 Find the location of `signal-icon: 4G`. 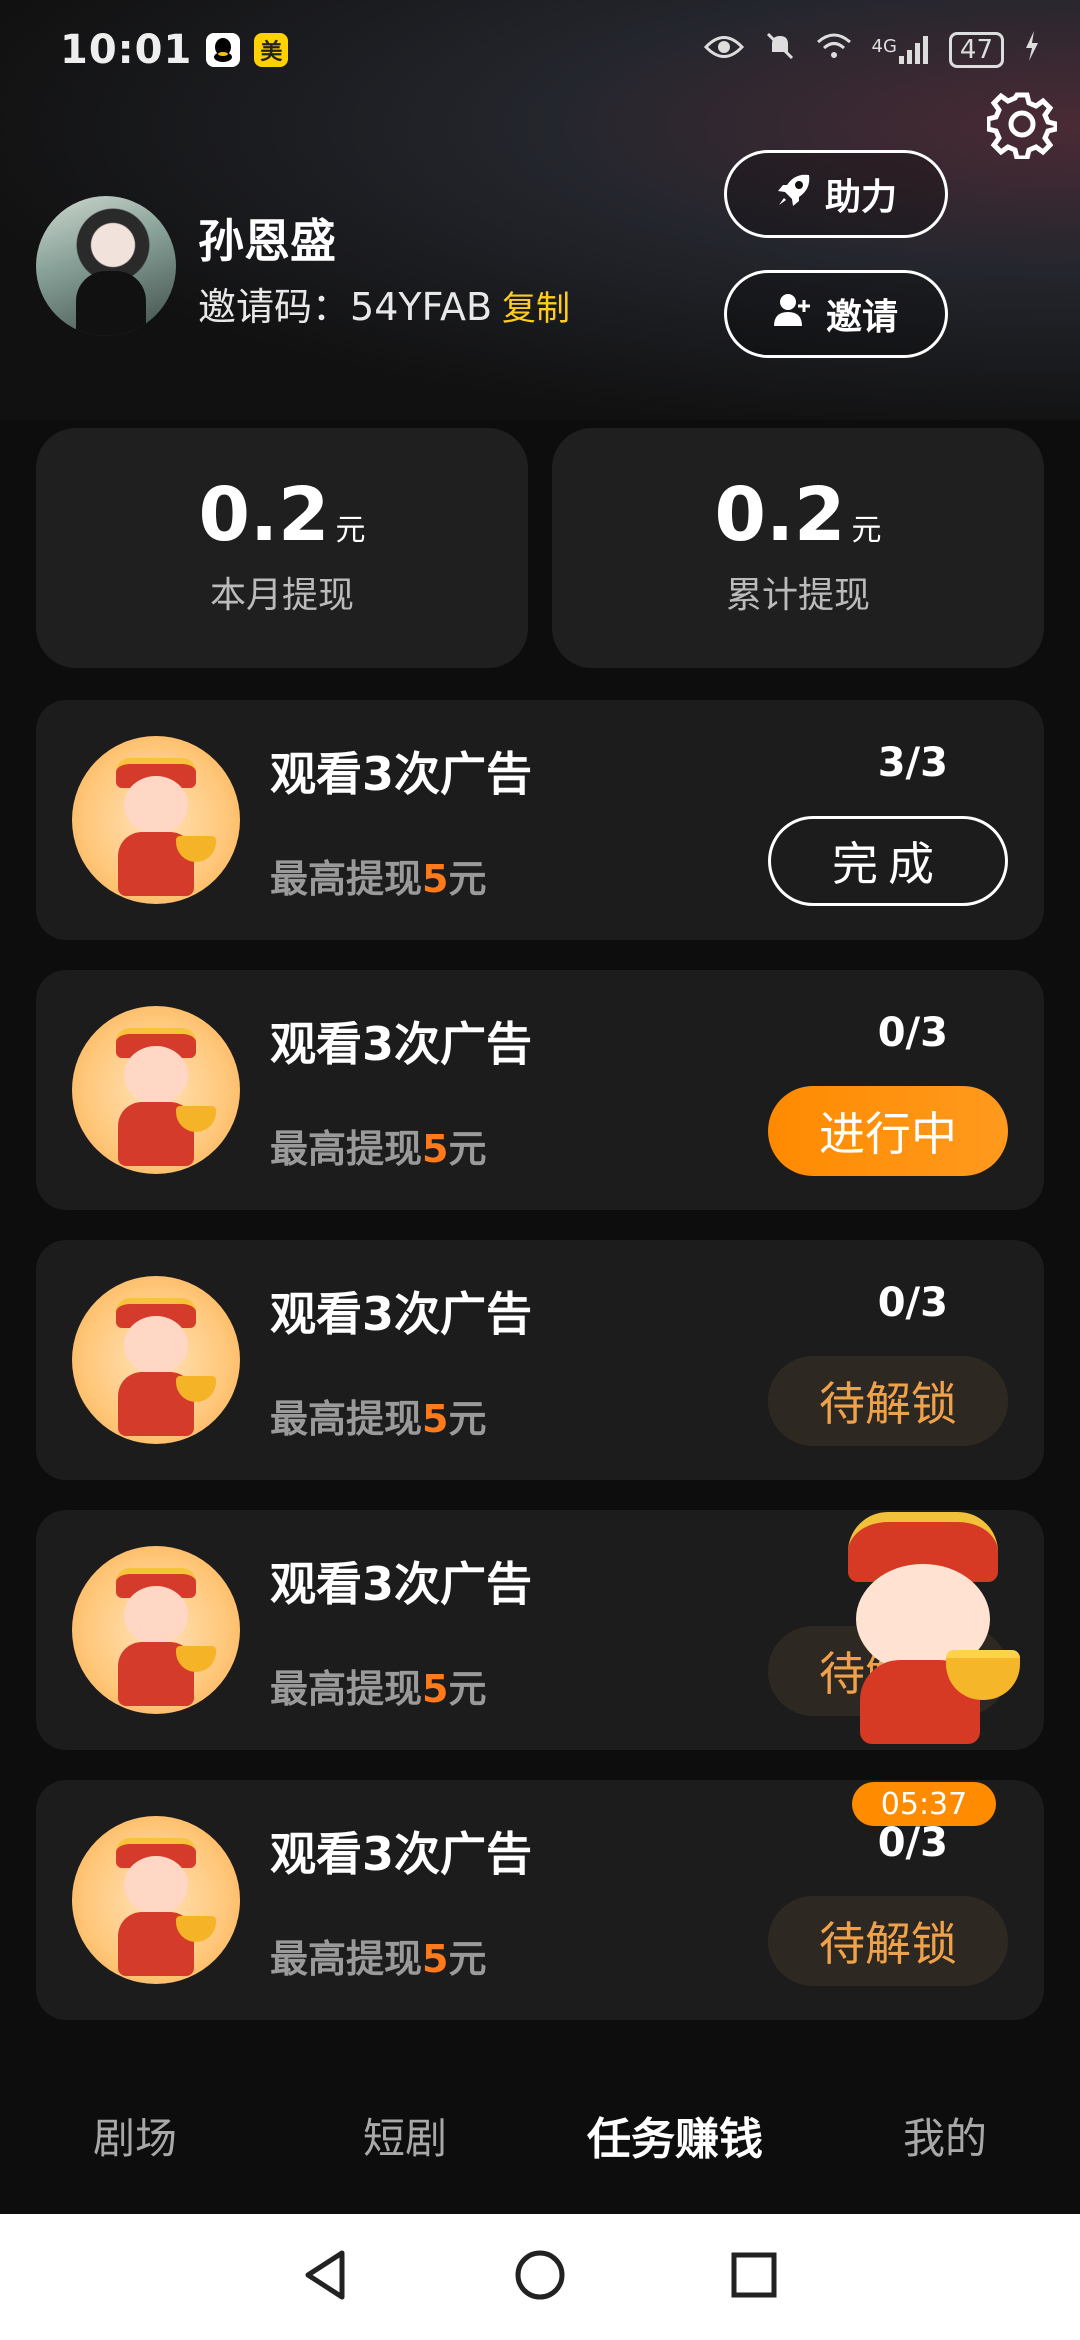

signal-icon: 4G is located at coordinates (900, 50).